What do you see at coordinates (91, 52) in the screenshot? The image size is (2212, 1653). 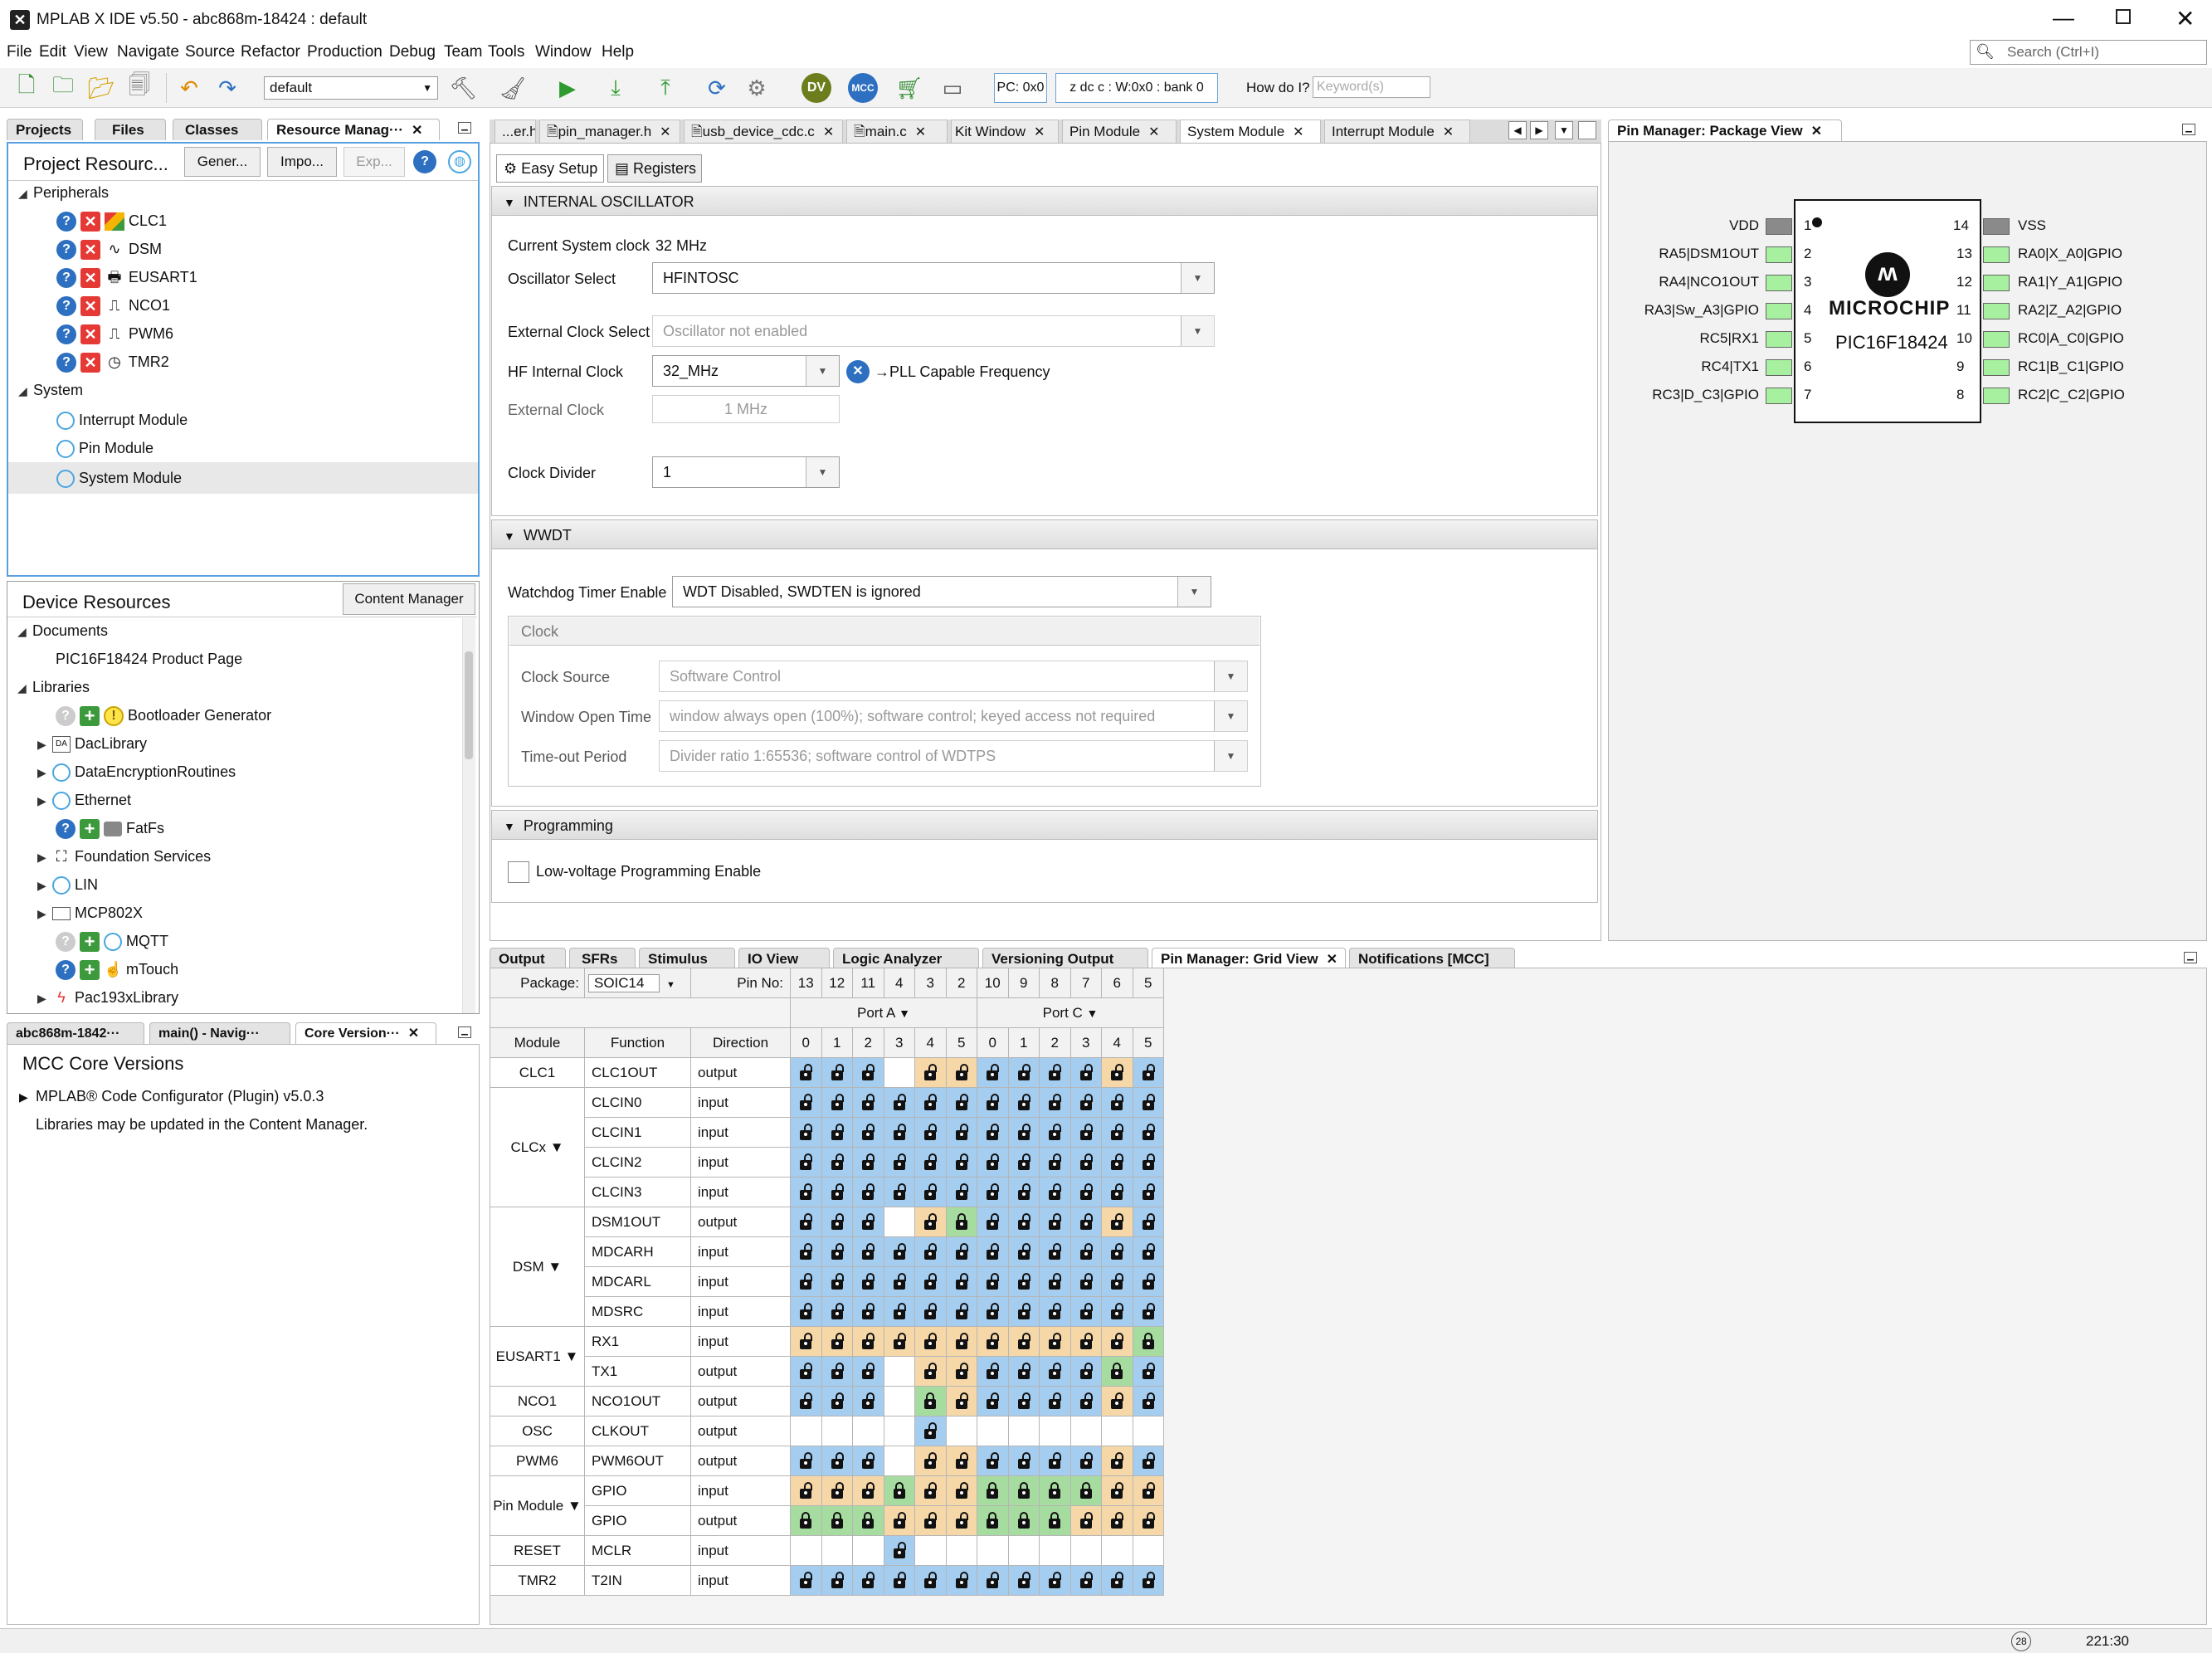 I see `menu-view: View` at bounding box center [91, 52].